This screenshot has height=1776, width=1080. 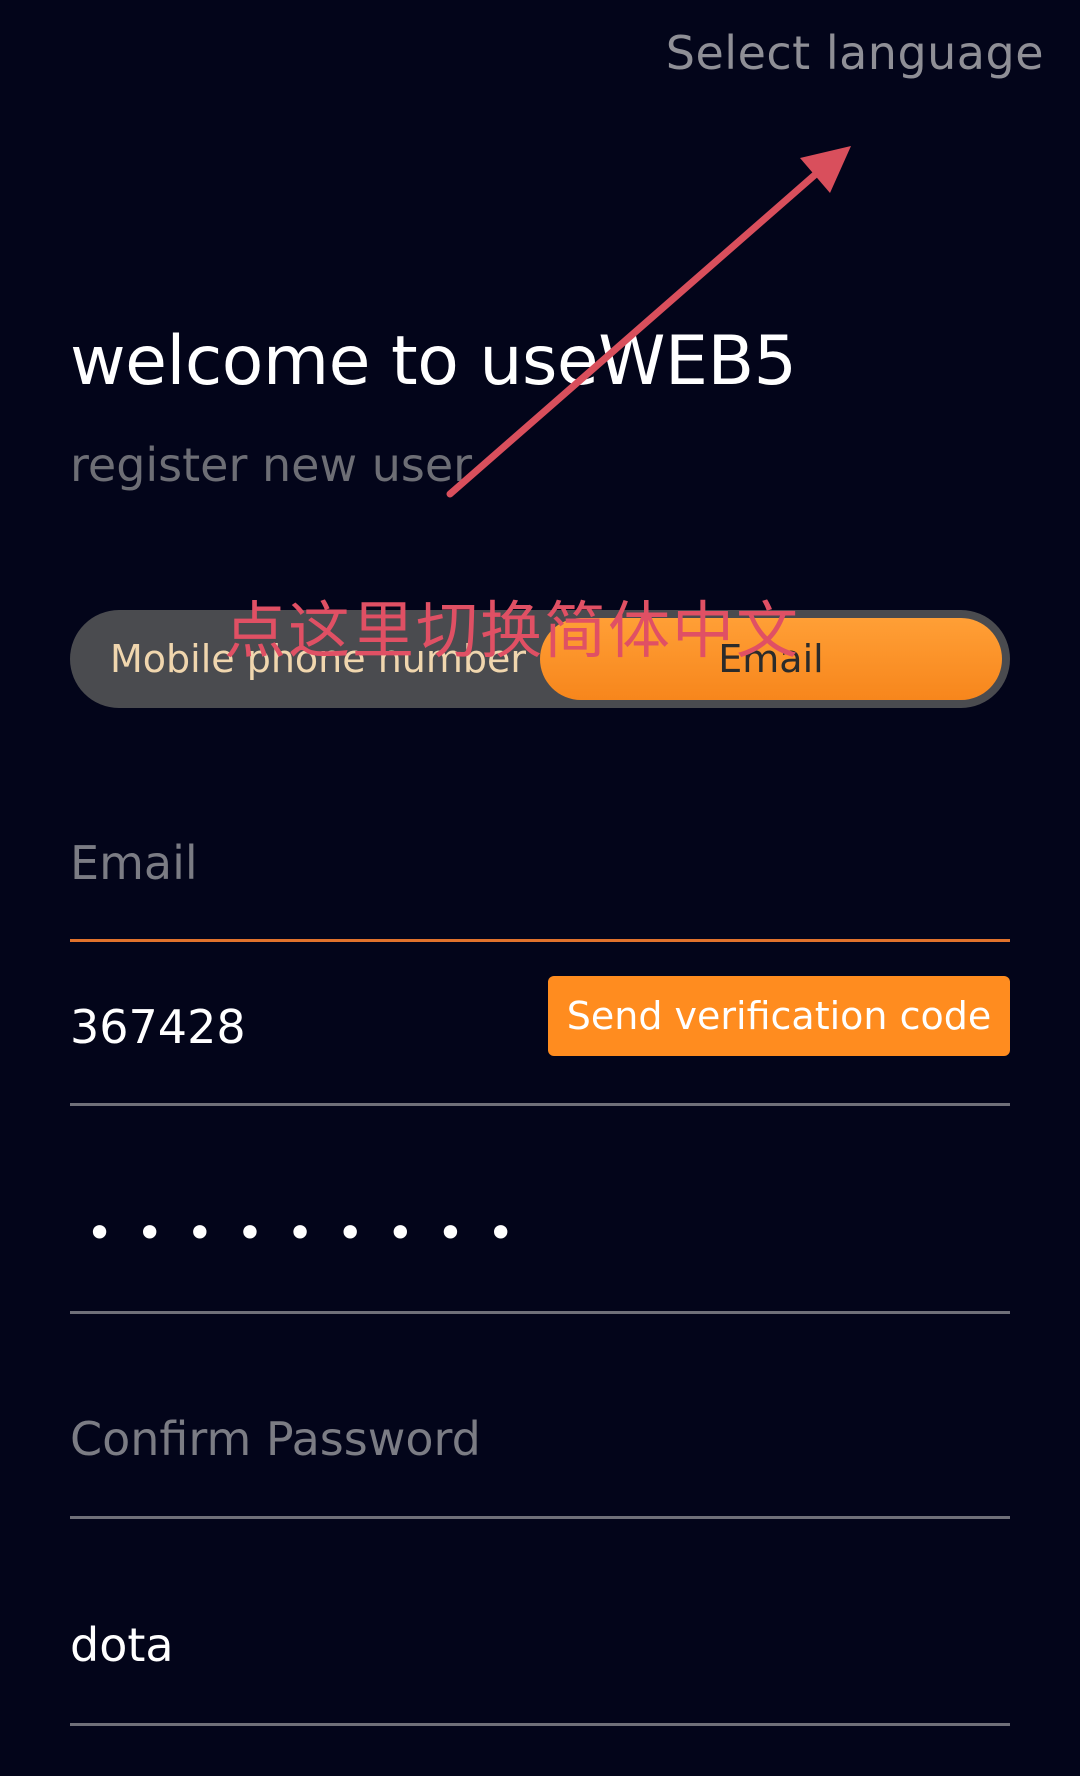 What do you see at coordinates (540, 1041) in the screenshot?
I see `verification-code-field: 367428 Send verification code` at bounding box center [540, 1041].